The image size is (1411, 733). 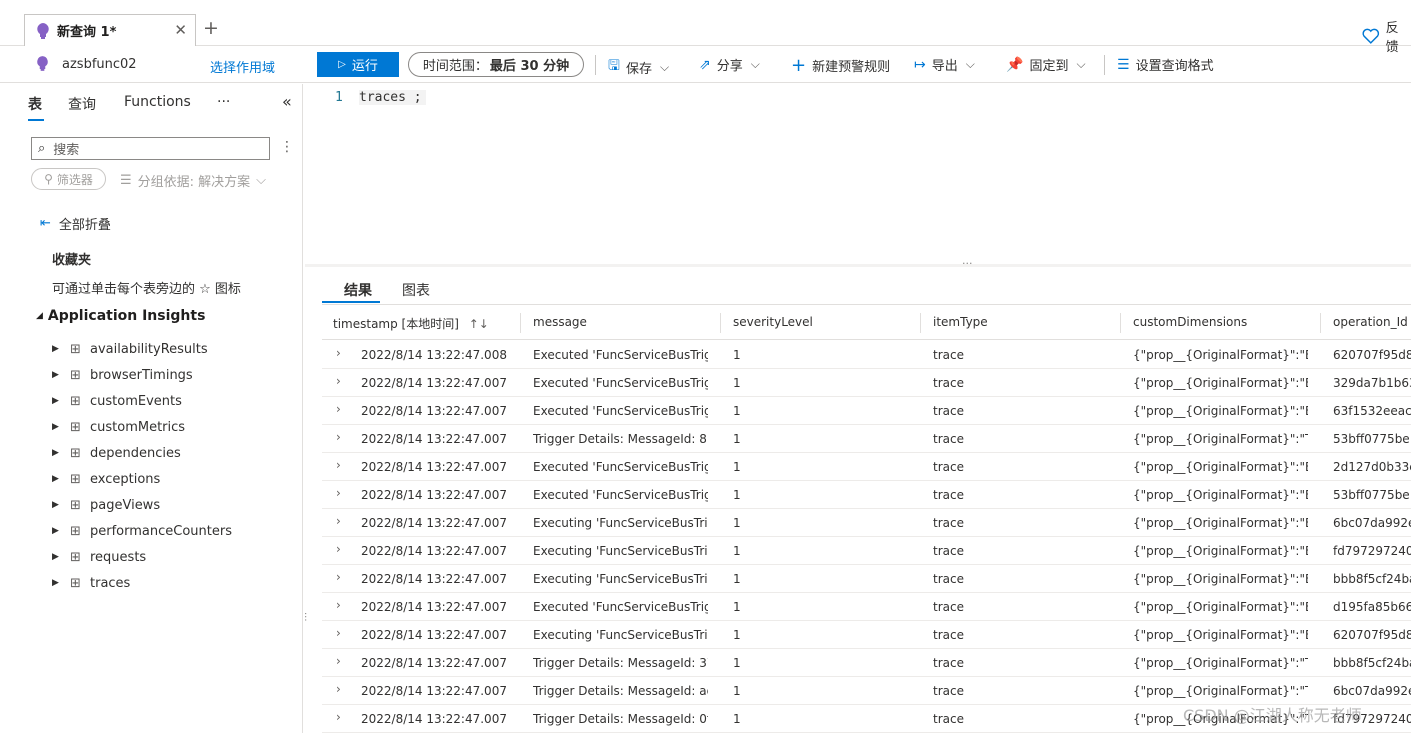 What do you see at coordinates (304, 617) in the screenshot?
I see `vertical-splitter-handle: ···` at bounding box center [304, 617].